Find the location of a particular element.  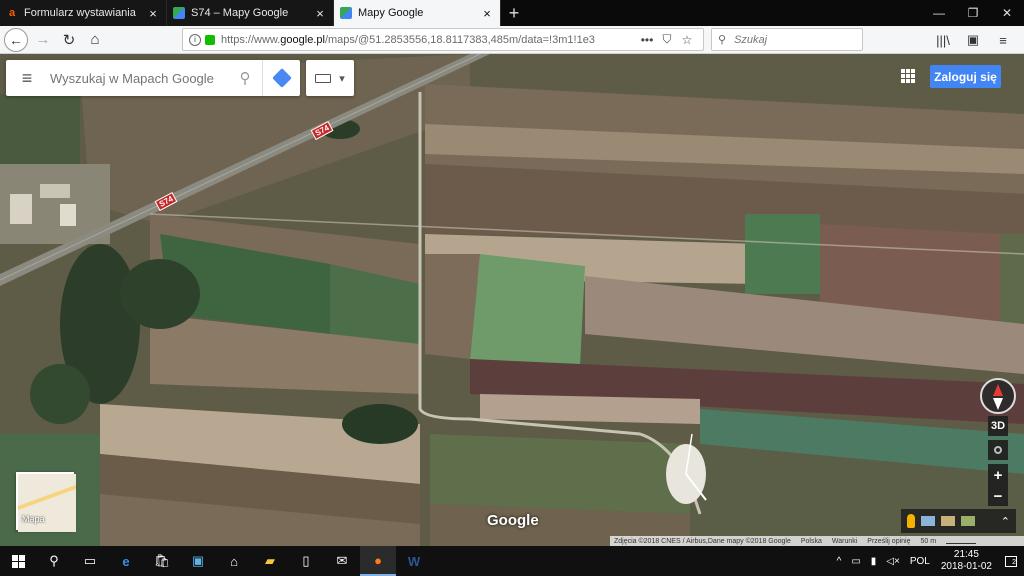

edge-icon: e is located at coordinates (126, 561).